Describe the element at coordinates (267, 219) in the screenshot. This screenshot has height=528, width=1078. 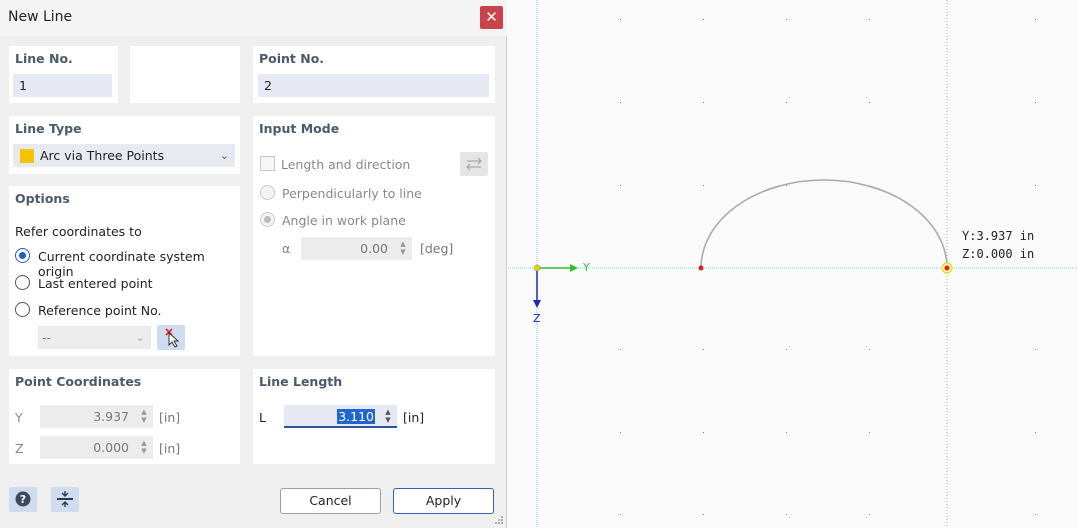
I see `angle-work-plane-radio` at that location.